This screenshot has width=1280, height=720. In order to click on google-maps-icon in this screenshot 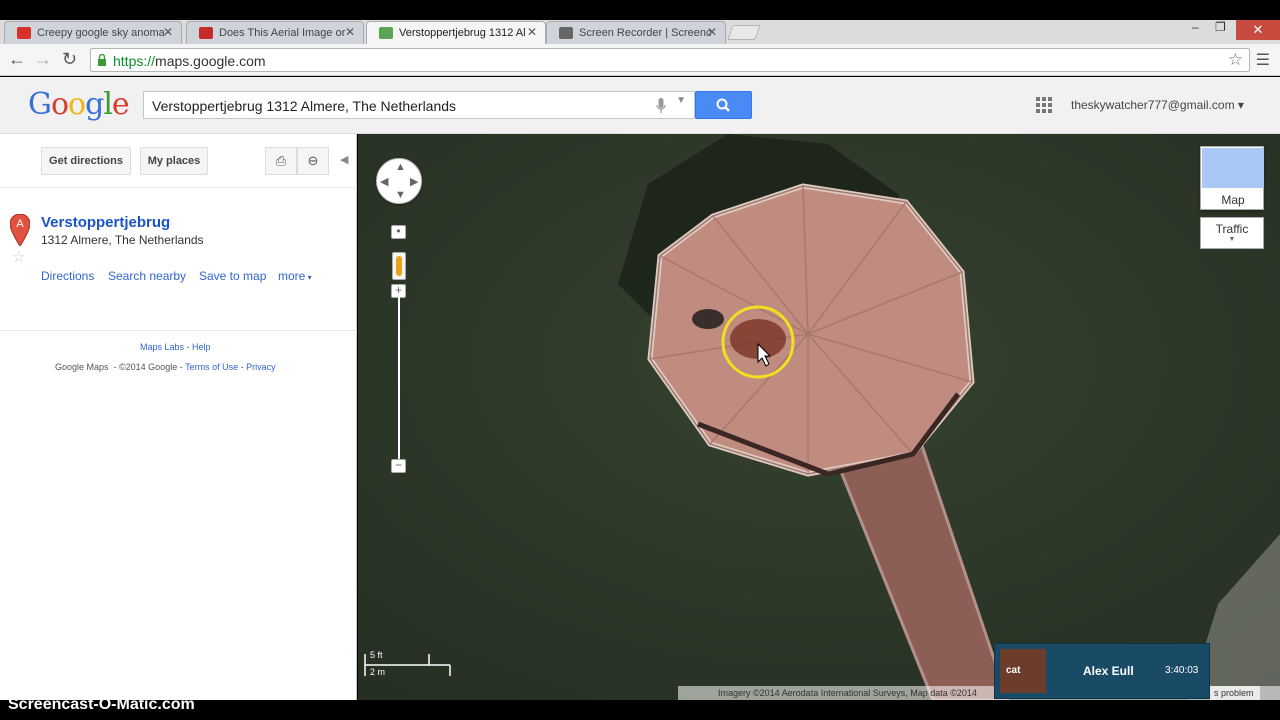, I will do `click(386, 33)`.